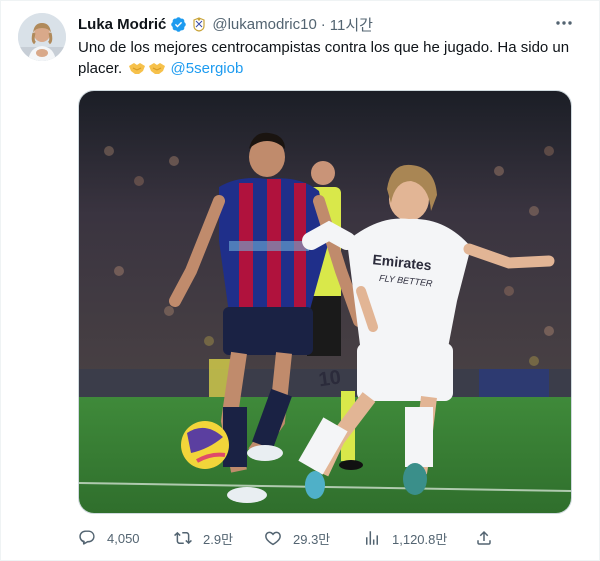 Image resolution: width=600 pixels, height=561 pixels. What do you see at coordinates (372, 538) in the screenshot?
I see `views-icon` at bounding box center [372, 538].